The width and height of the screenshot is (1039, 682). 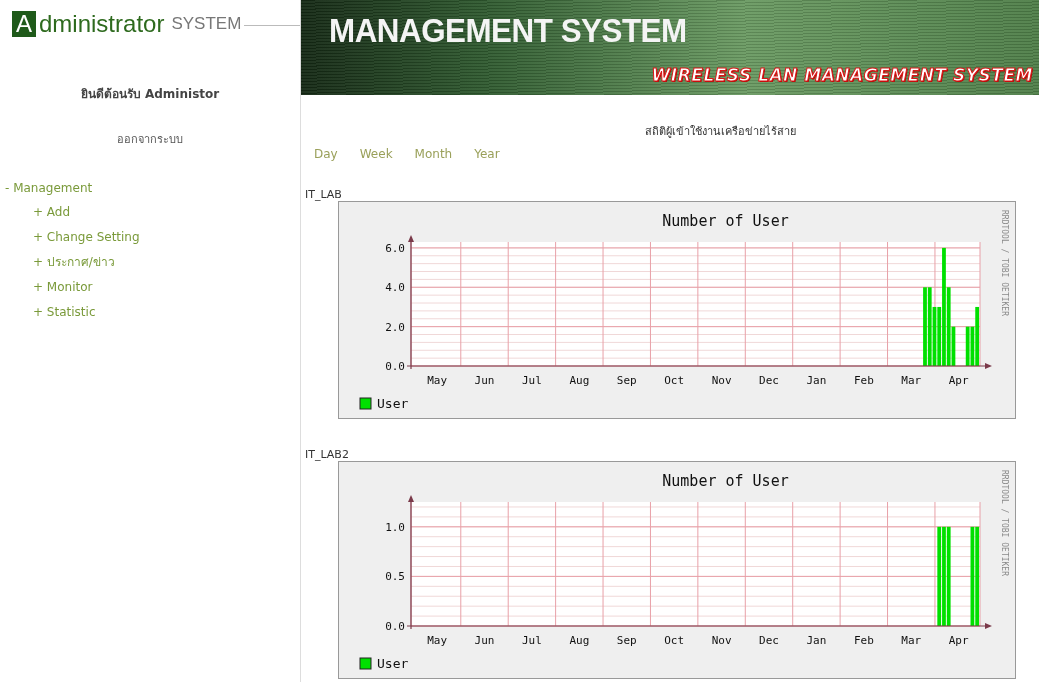 What do you see at coordinates (508, 31) in the screenshot?
I see `banner-title: MANAGEMENT SYSTEM` at bounding box center [508, 31].